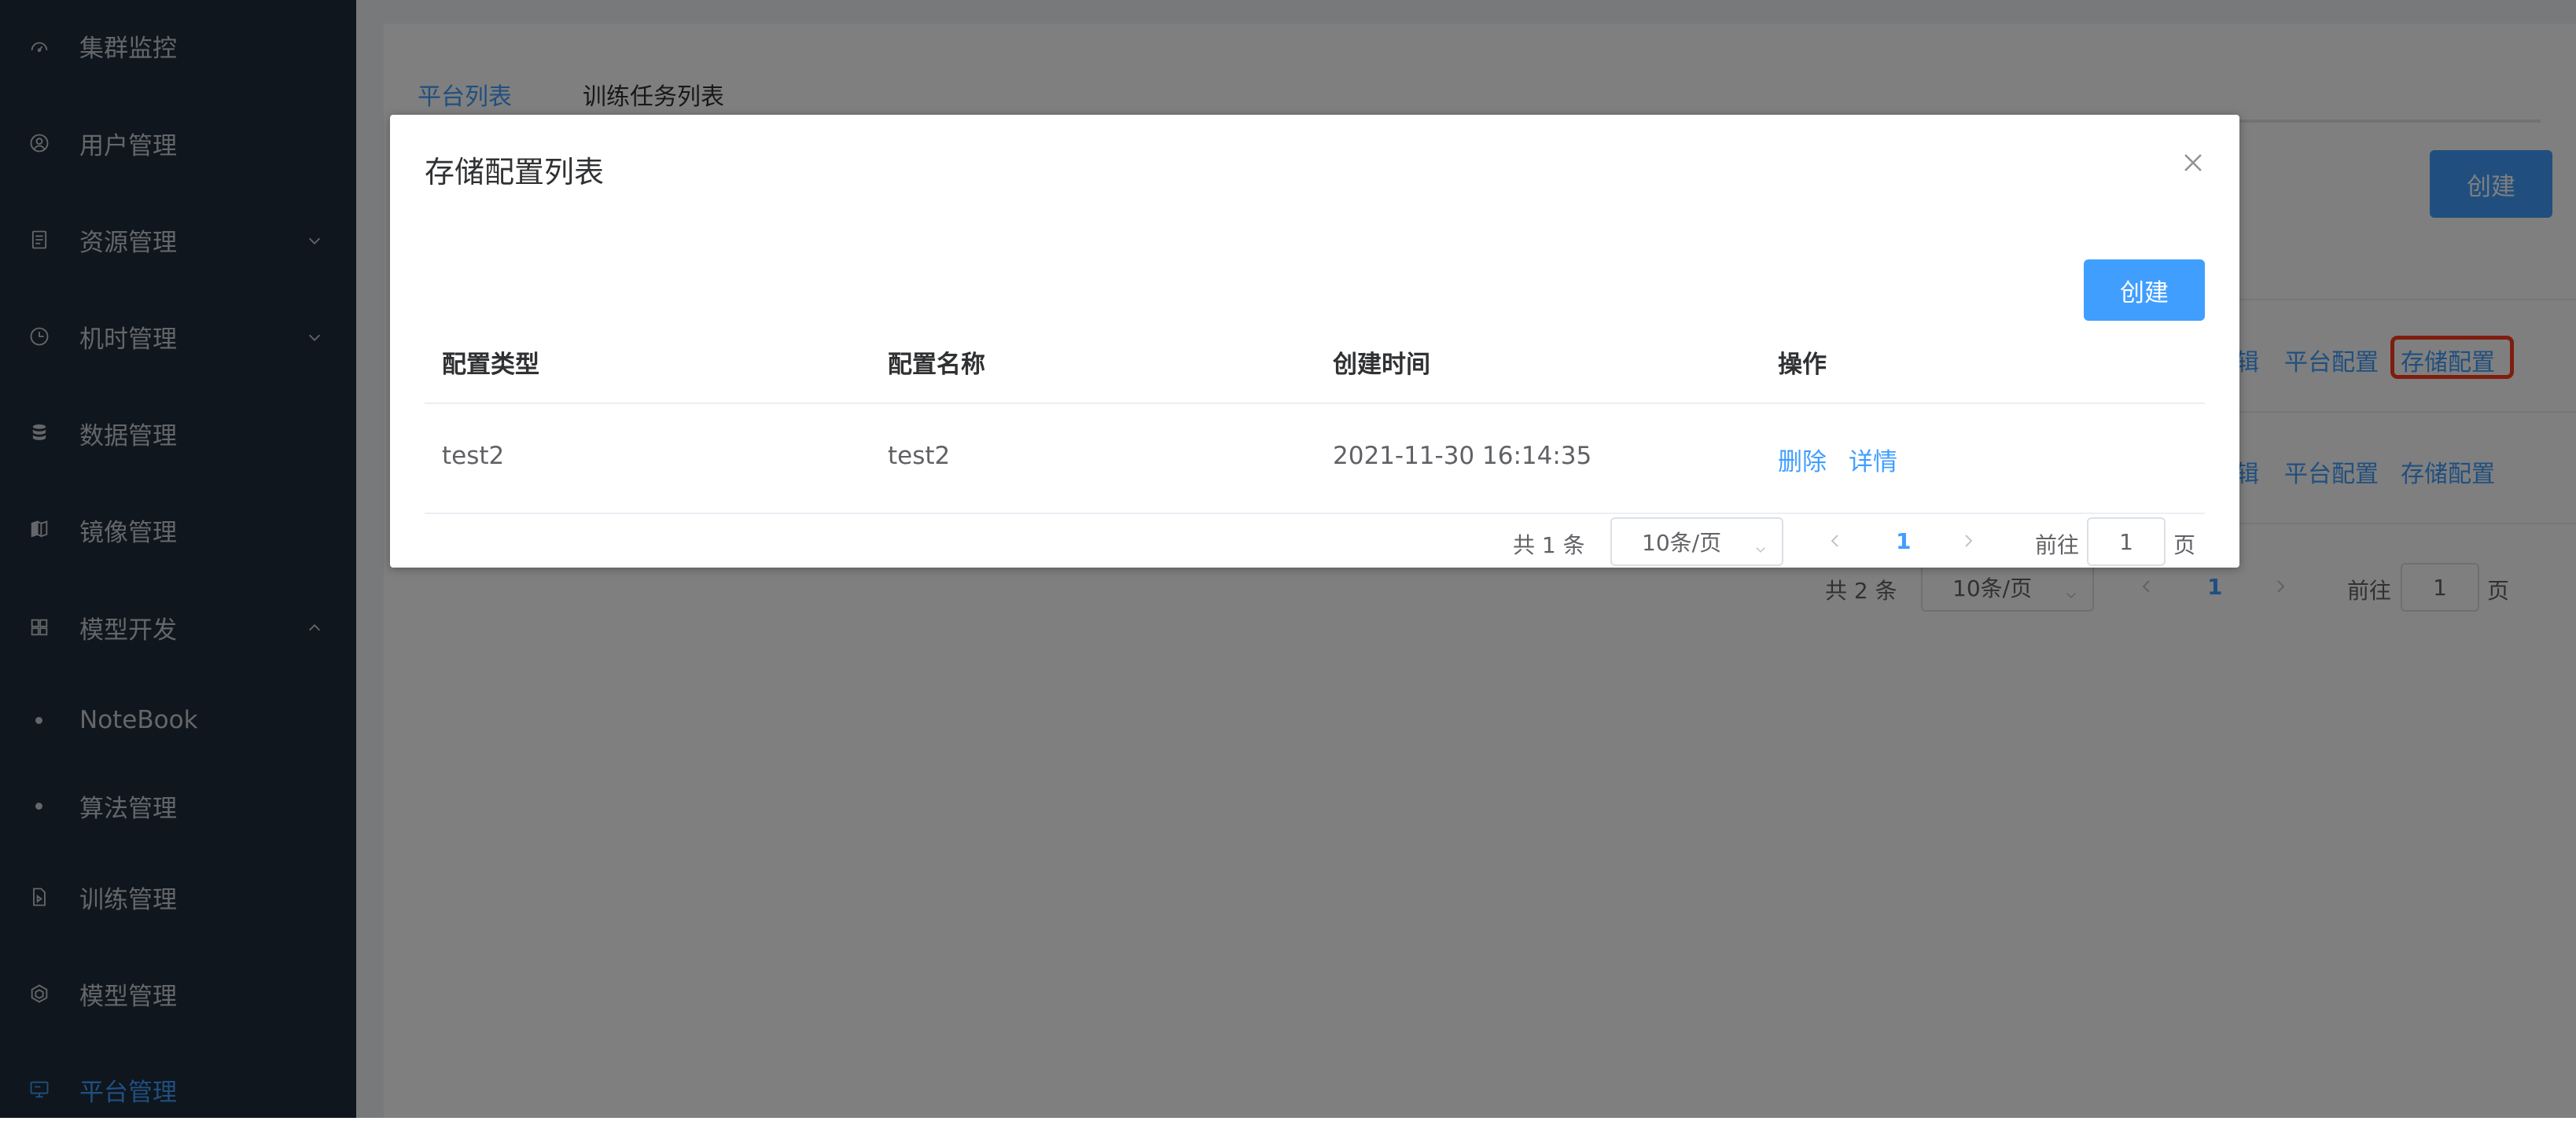 The height and width of the screenshot is (1121, 2576). Describe the element at coordinates (1873, 459) in the screenshot. I see `detail-link: 详情` at that location.